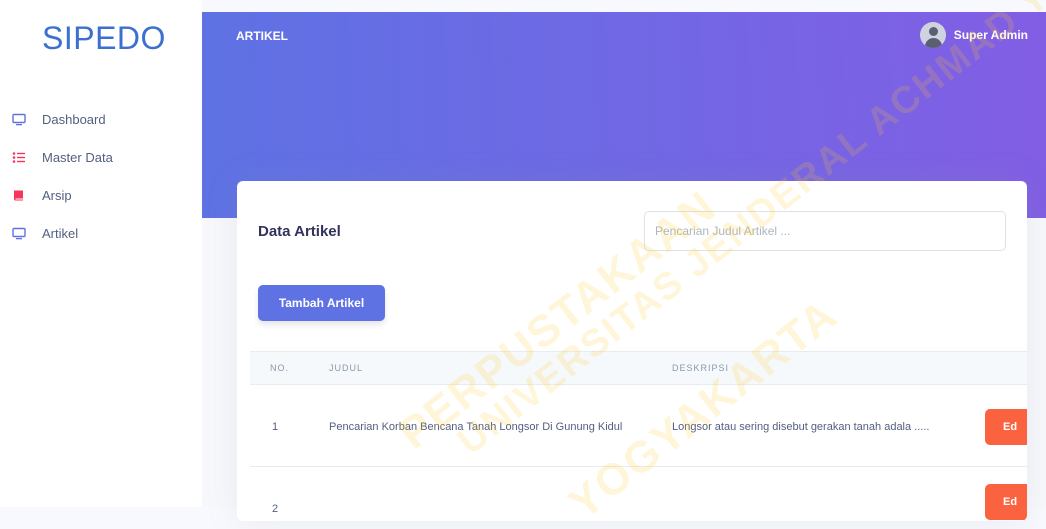 The image size is (1046, 529). I want to click on app-logo: SIPEDO, so click(104, 38).